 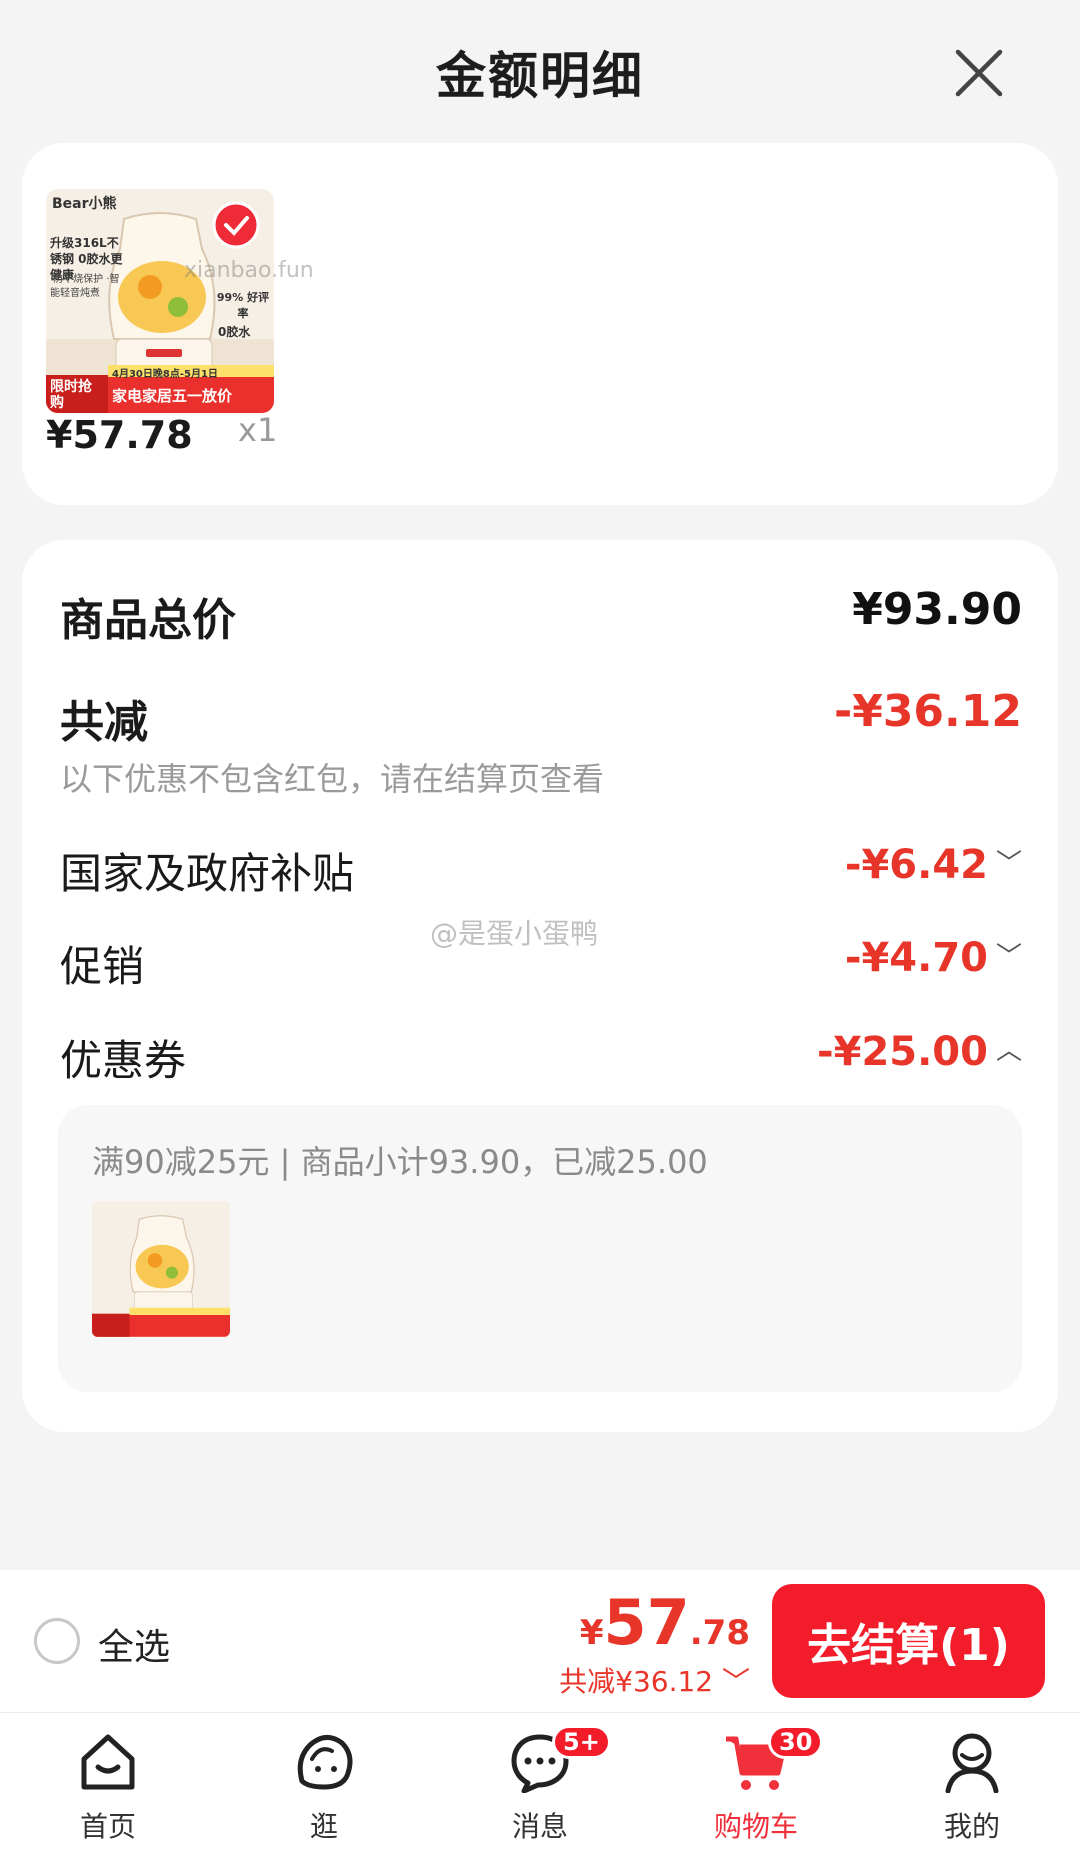 I want to click on tab-browse: 逛, so click(x=324, y=1785).